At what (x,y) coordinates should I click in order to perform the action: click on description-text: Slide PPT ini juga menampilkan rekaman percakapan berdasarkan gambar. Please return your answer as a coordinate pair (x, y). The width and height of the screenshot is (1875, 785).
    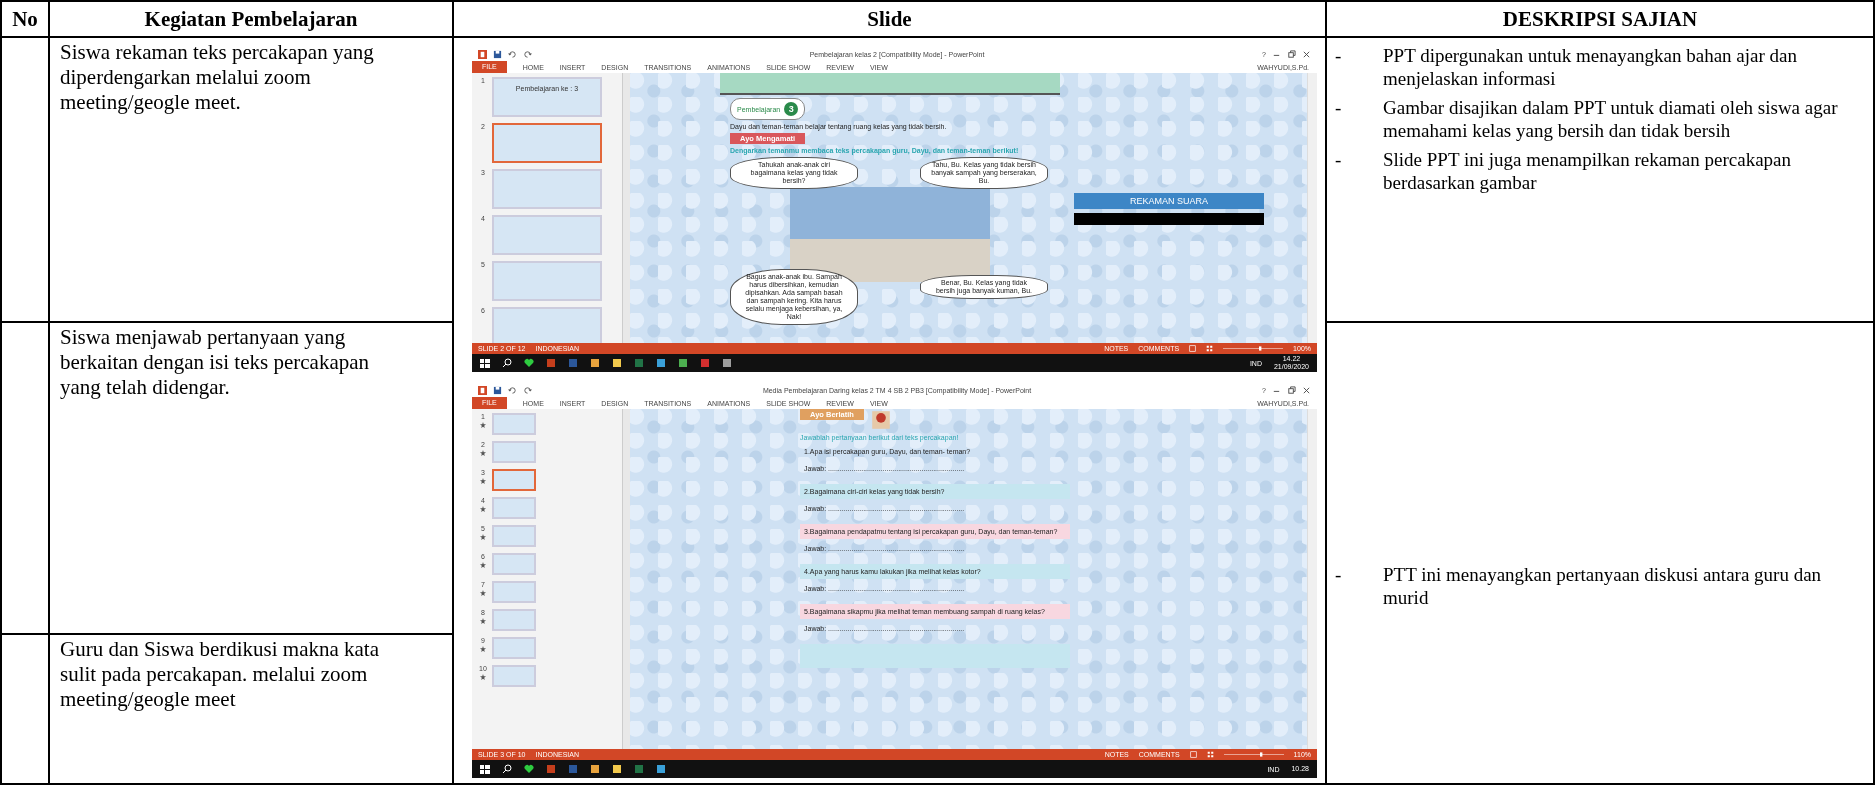
    Looking at the image, I should click on (1588, 171).